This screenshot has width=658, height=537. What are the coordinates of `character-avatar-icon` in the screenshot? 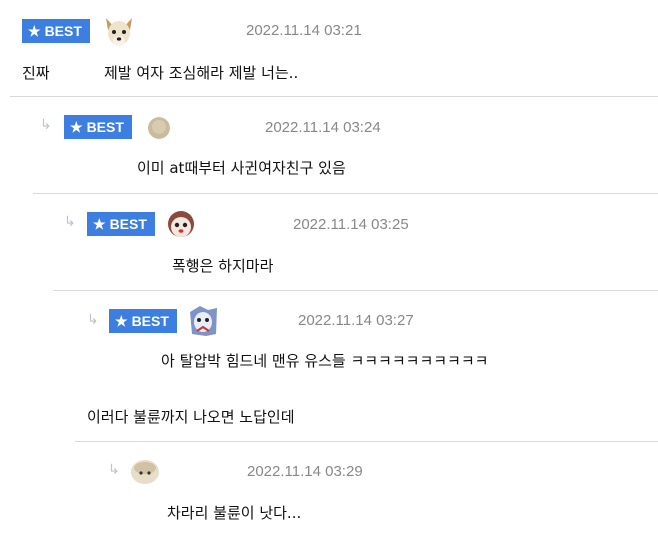 It's located at (203, 321).